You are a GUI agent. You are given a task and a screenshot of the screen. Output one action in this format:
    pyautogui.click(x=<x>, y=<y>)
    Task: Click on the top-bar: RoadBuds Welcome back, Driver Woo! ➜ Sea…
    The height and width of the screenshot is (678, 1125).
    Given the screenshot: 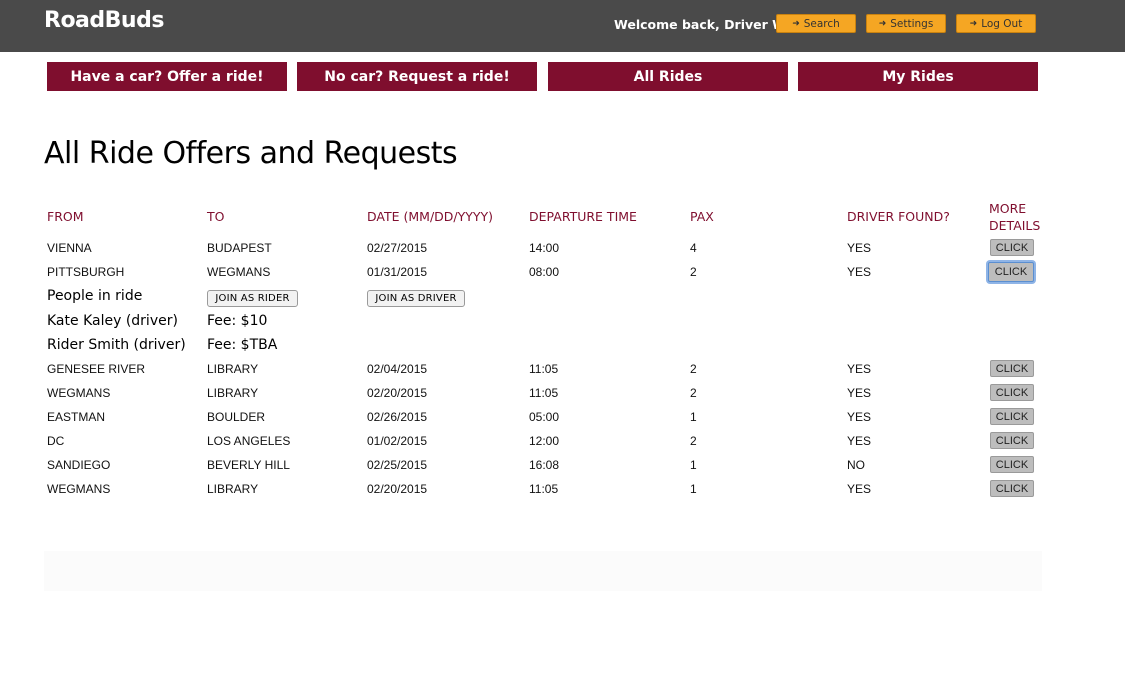 What is the action you would take?
    pyautogui.click(x=562, y=26)
    